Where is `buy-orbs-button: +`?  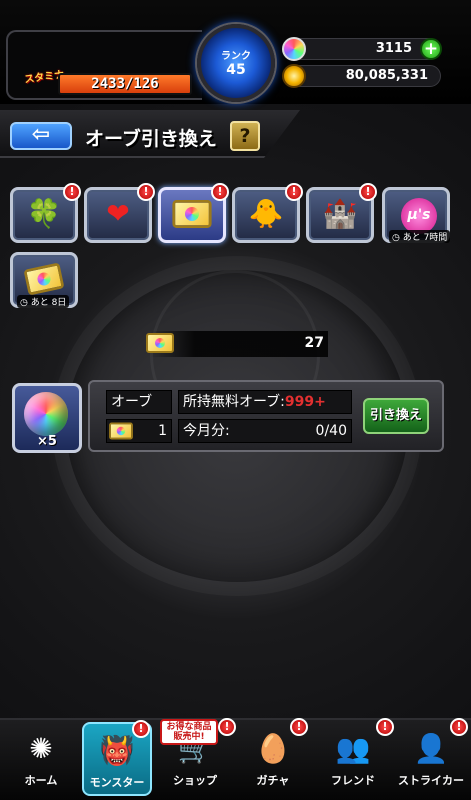
buy-orbs-button: + is located at coordinates (431, 49).